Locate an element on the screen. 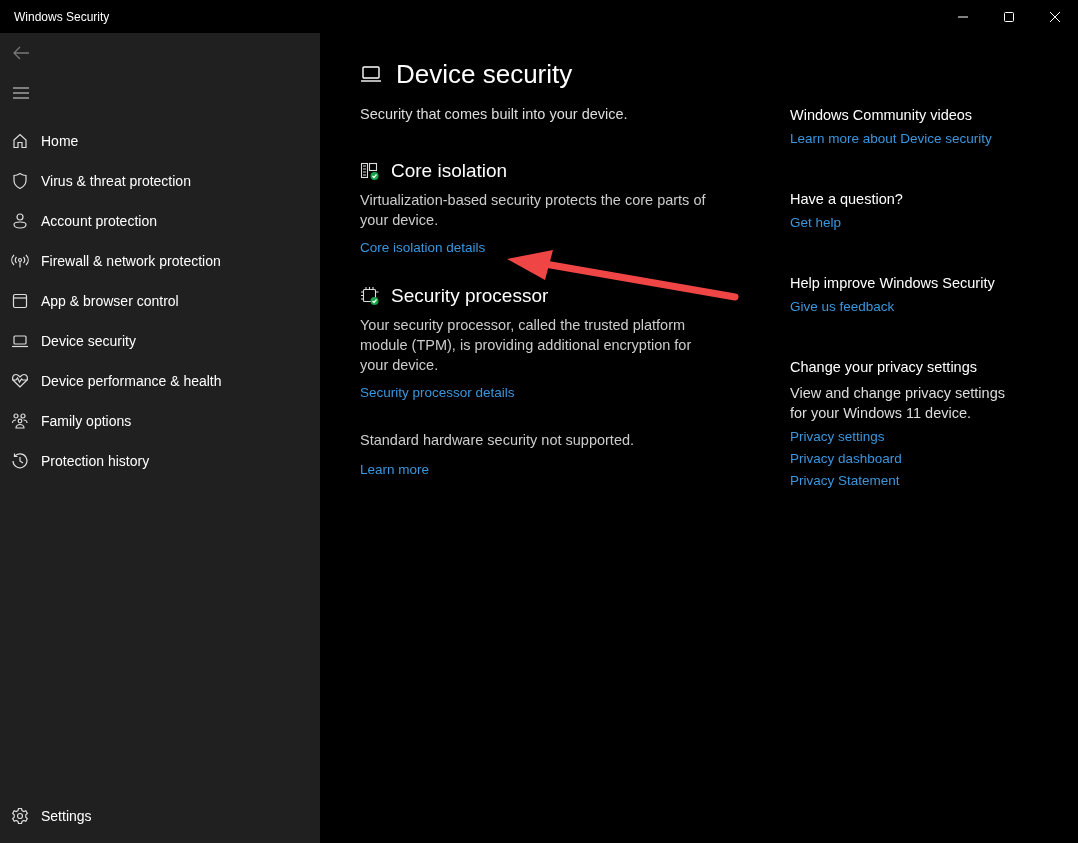 The height and width of the screenshot is (843, 1078). nav-item: Virus & threat protection is located at coordinates (160, 181).